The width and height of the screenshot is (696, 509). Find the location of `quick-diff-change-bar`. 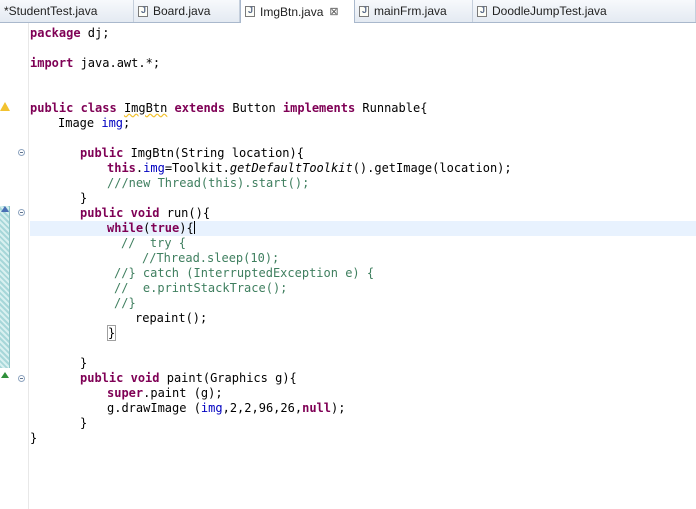

quick-diff-change-bar is located at coordinates (5, 287).